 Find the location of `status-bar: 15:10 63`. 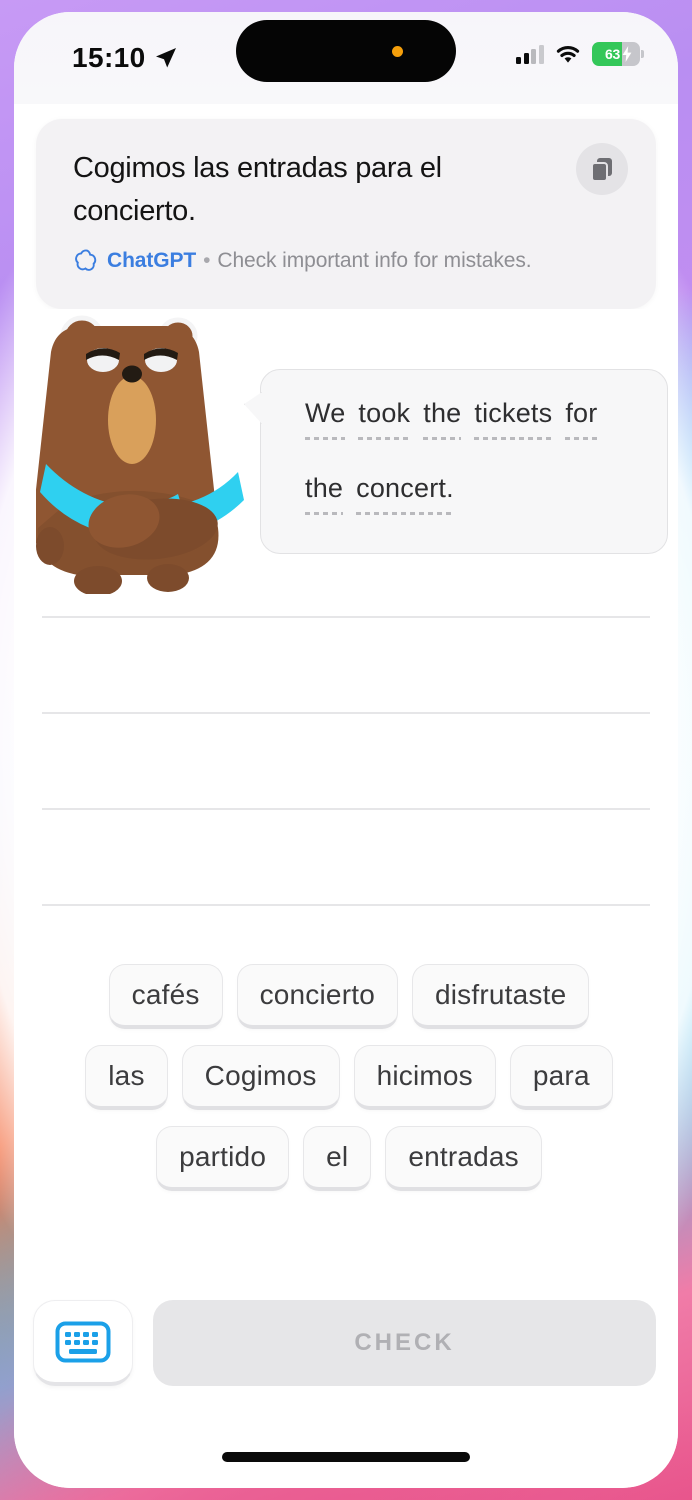

status-bar: 15:10 63 is located at coordinates (346, 58).